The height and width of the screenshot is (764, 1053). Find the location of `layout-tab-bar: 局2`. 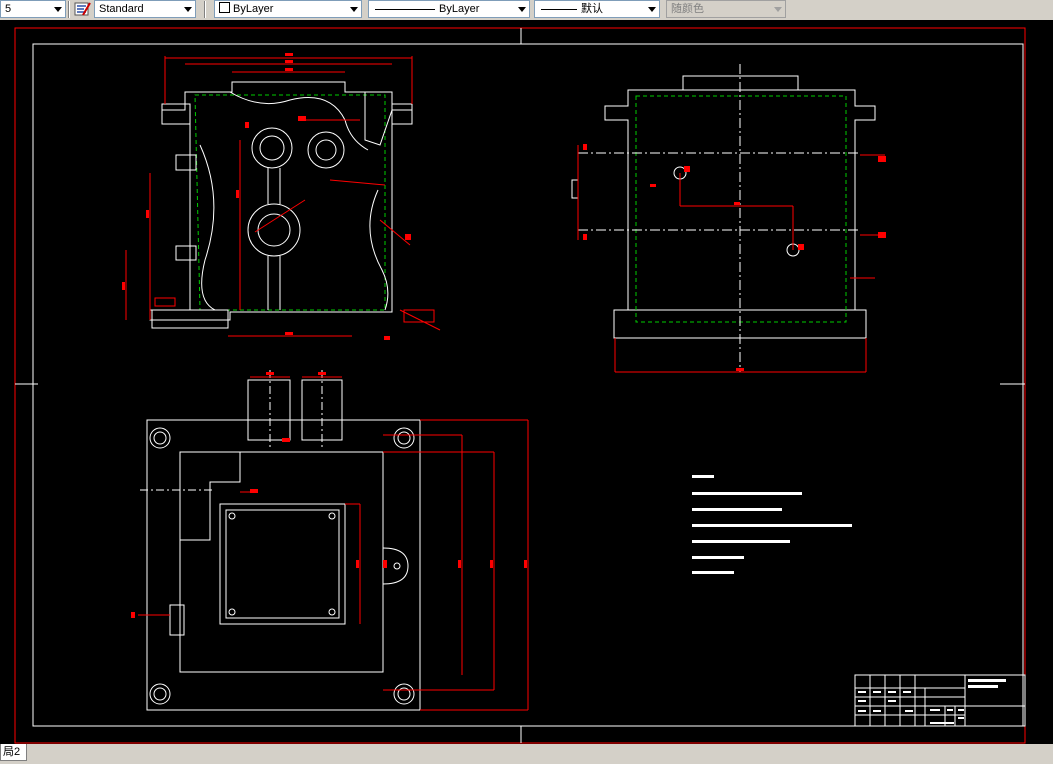

layout-tab-bar: 局2 is located at coordinates (526, 754).